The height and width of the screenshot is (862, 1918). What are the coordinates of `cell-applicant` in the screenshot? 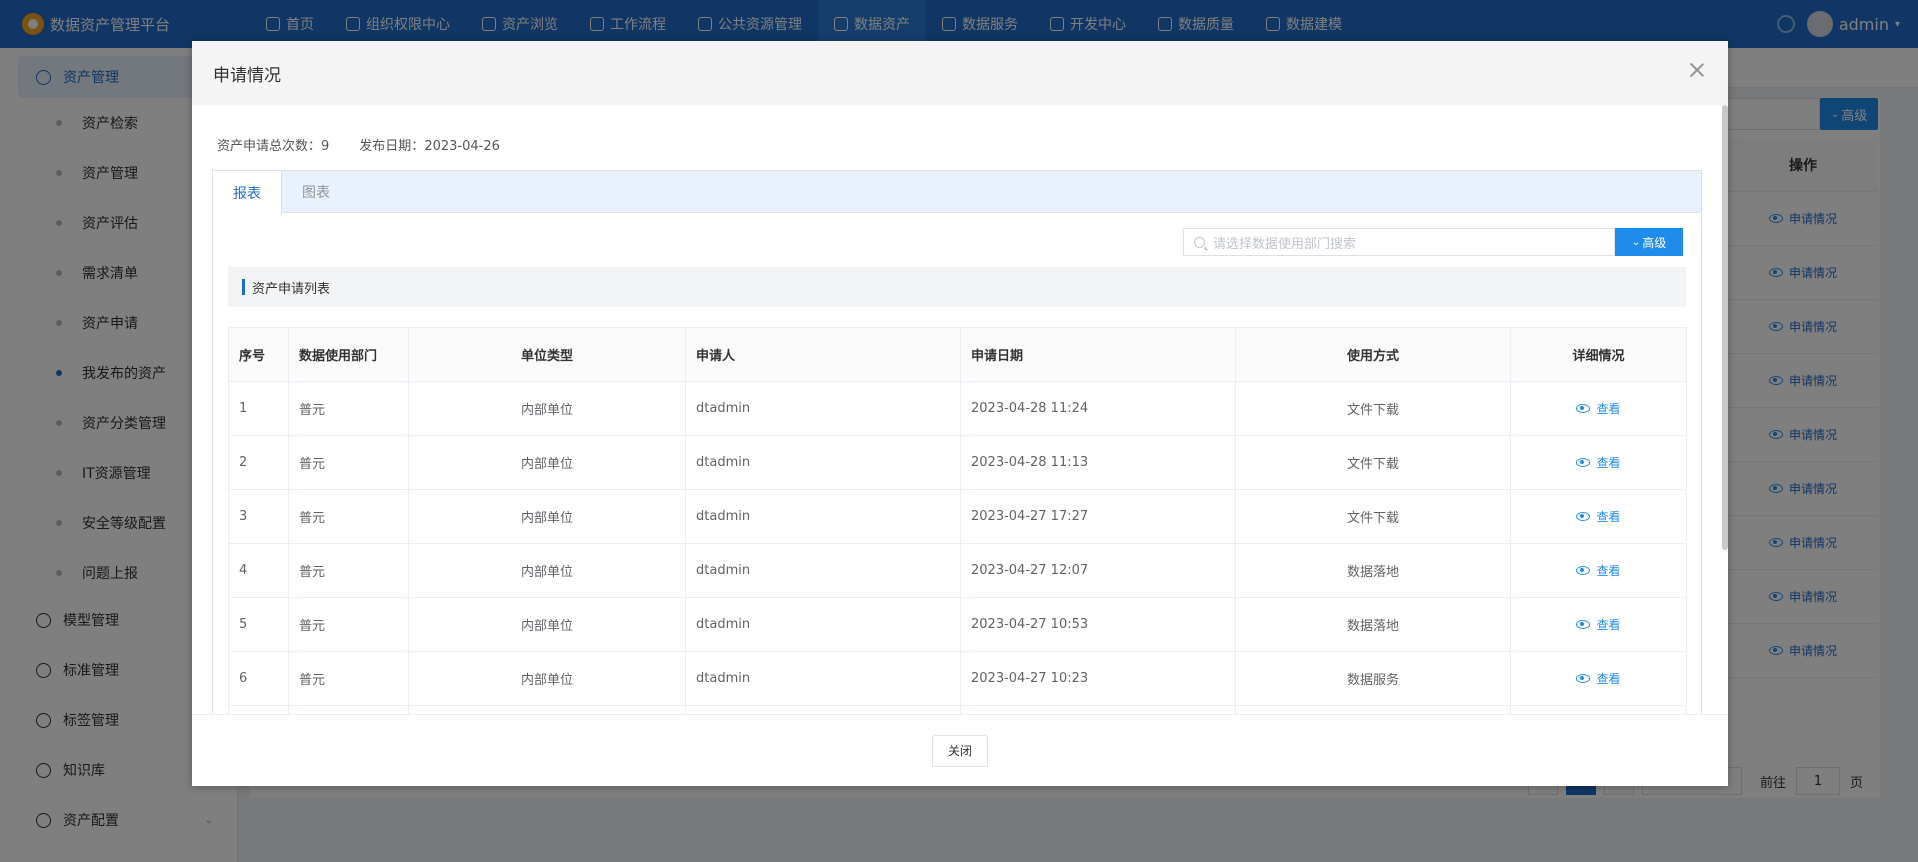 It's located at (823, 709).